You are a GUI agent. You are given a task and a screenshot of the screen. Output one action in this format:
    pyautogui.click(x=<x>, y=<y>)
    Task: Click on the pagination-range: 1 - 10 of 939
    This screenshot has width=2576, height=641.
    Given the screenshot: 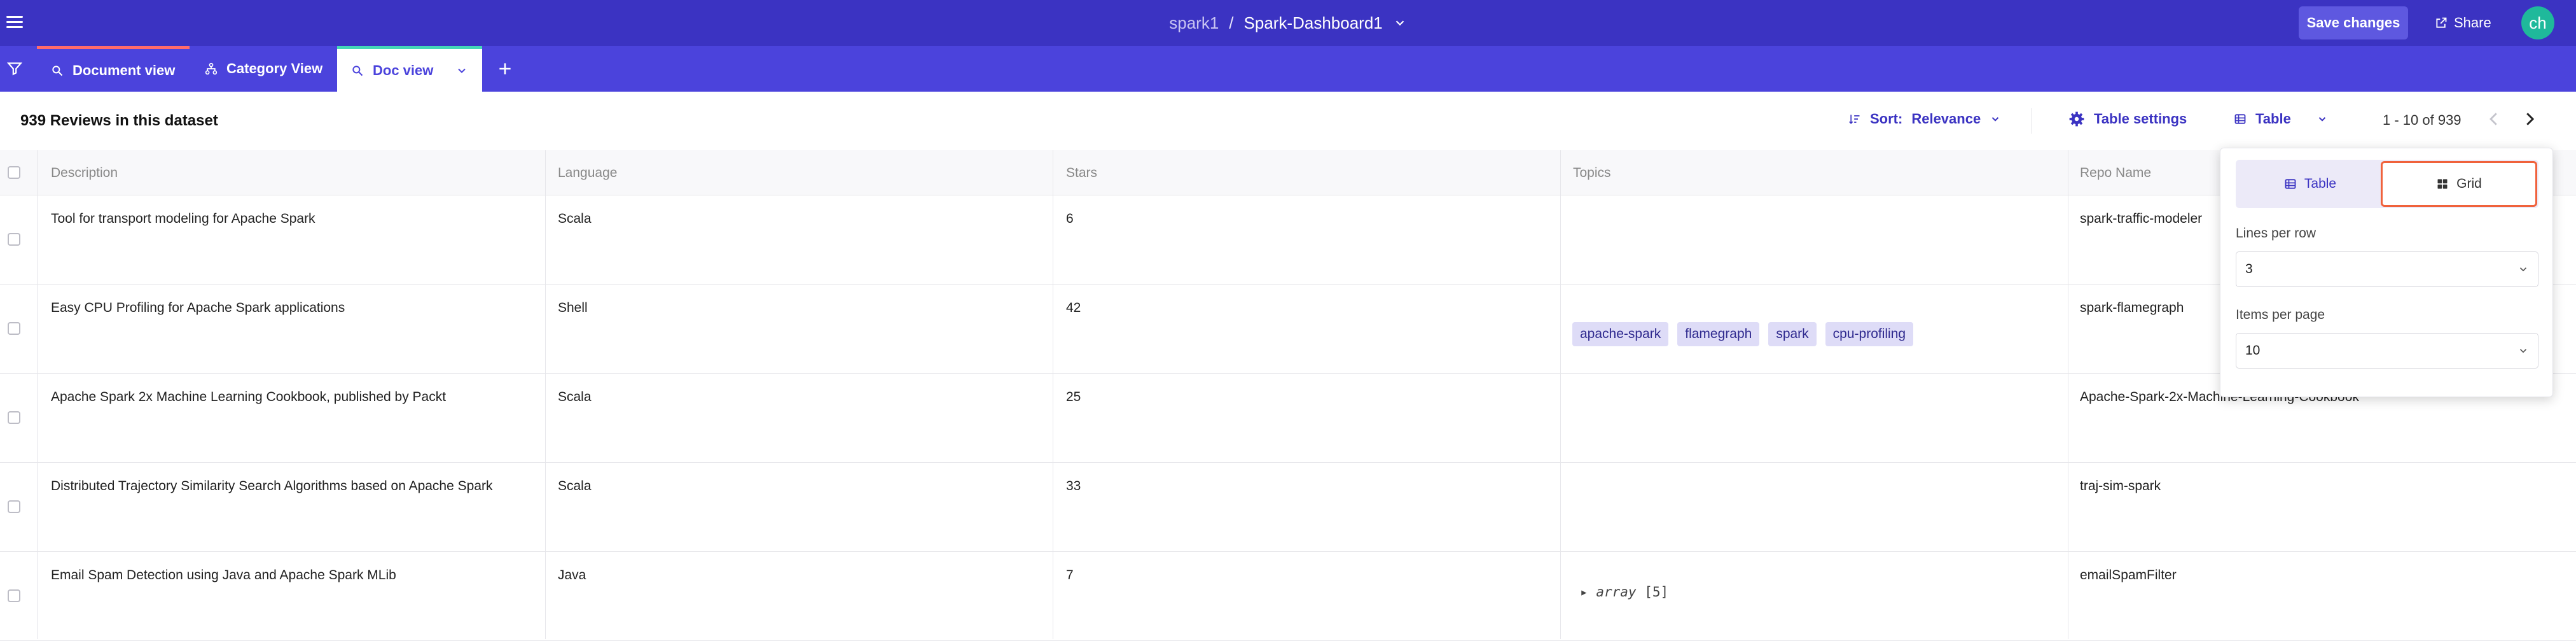 What is the action you would take?
    pyautogui.click(x=2422, y=120)
    